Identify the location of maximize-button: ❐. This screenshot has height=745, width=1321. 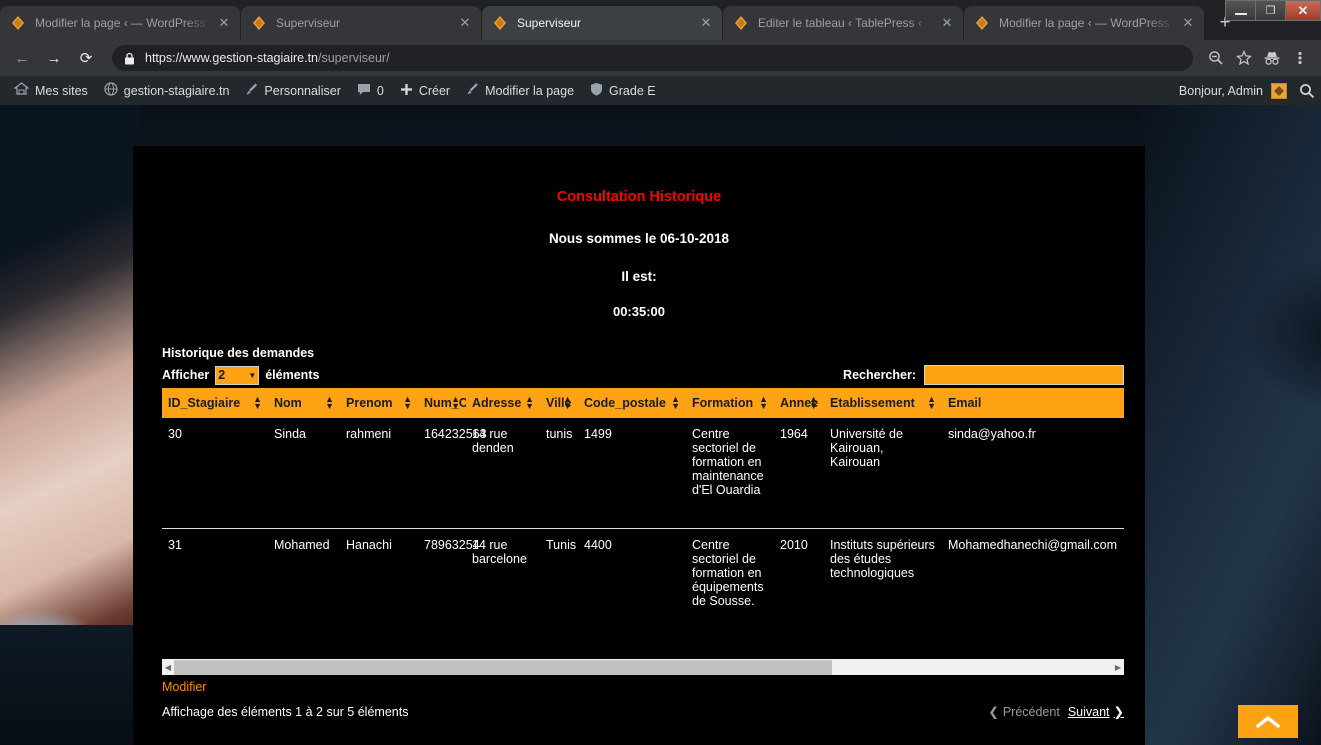
(1271, 10).